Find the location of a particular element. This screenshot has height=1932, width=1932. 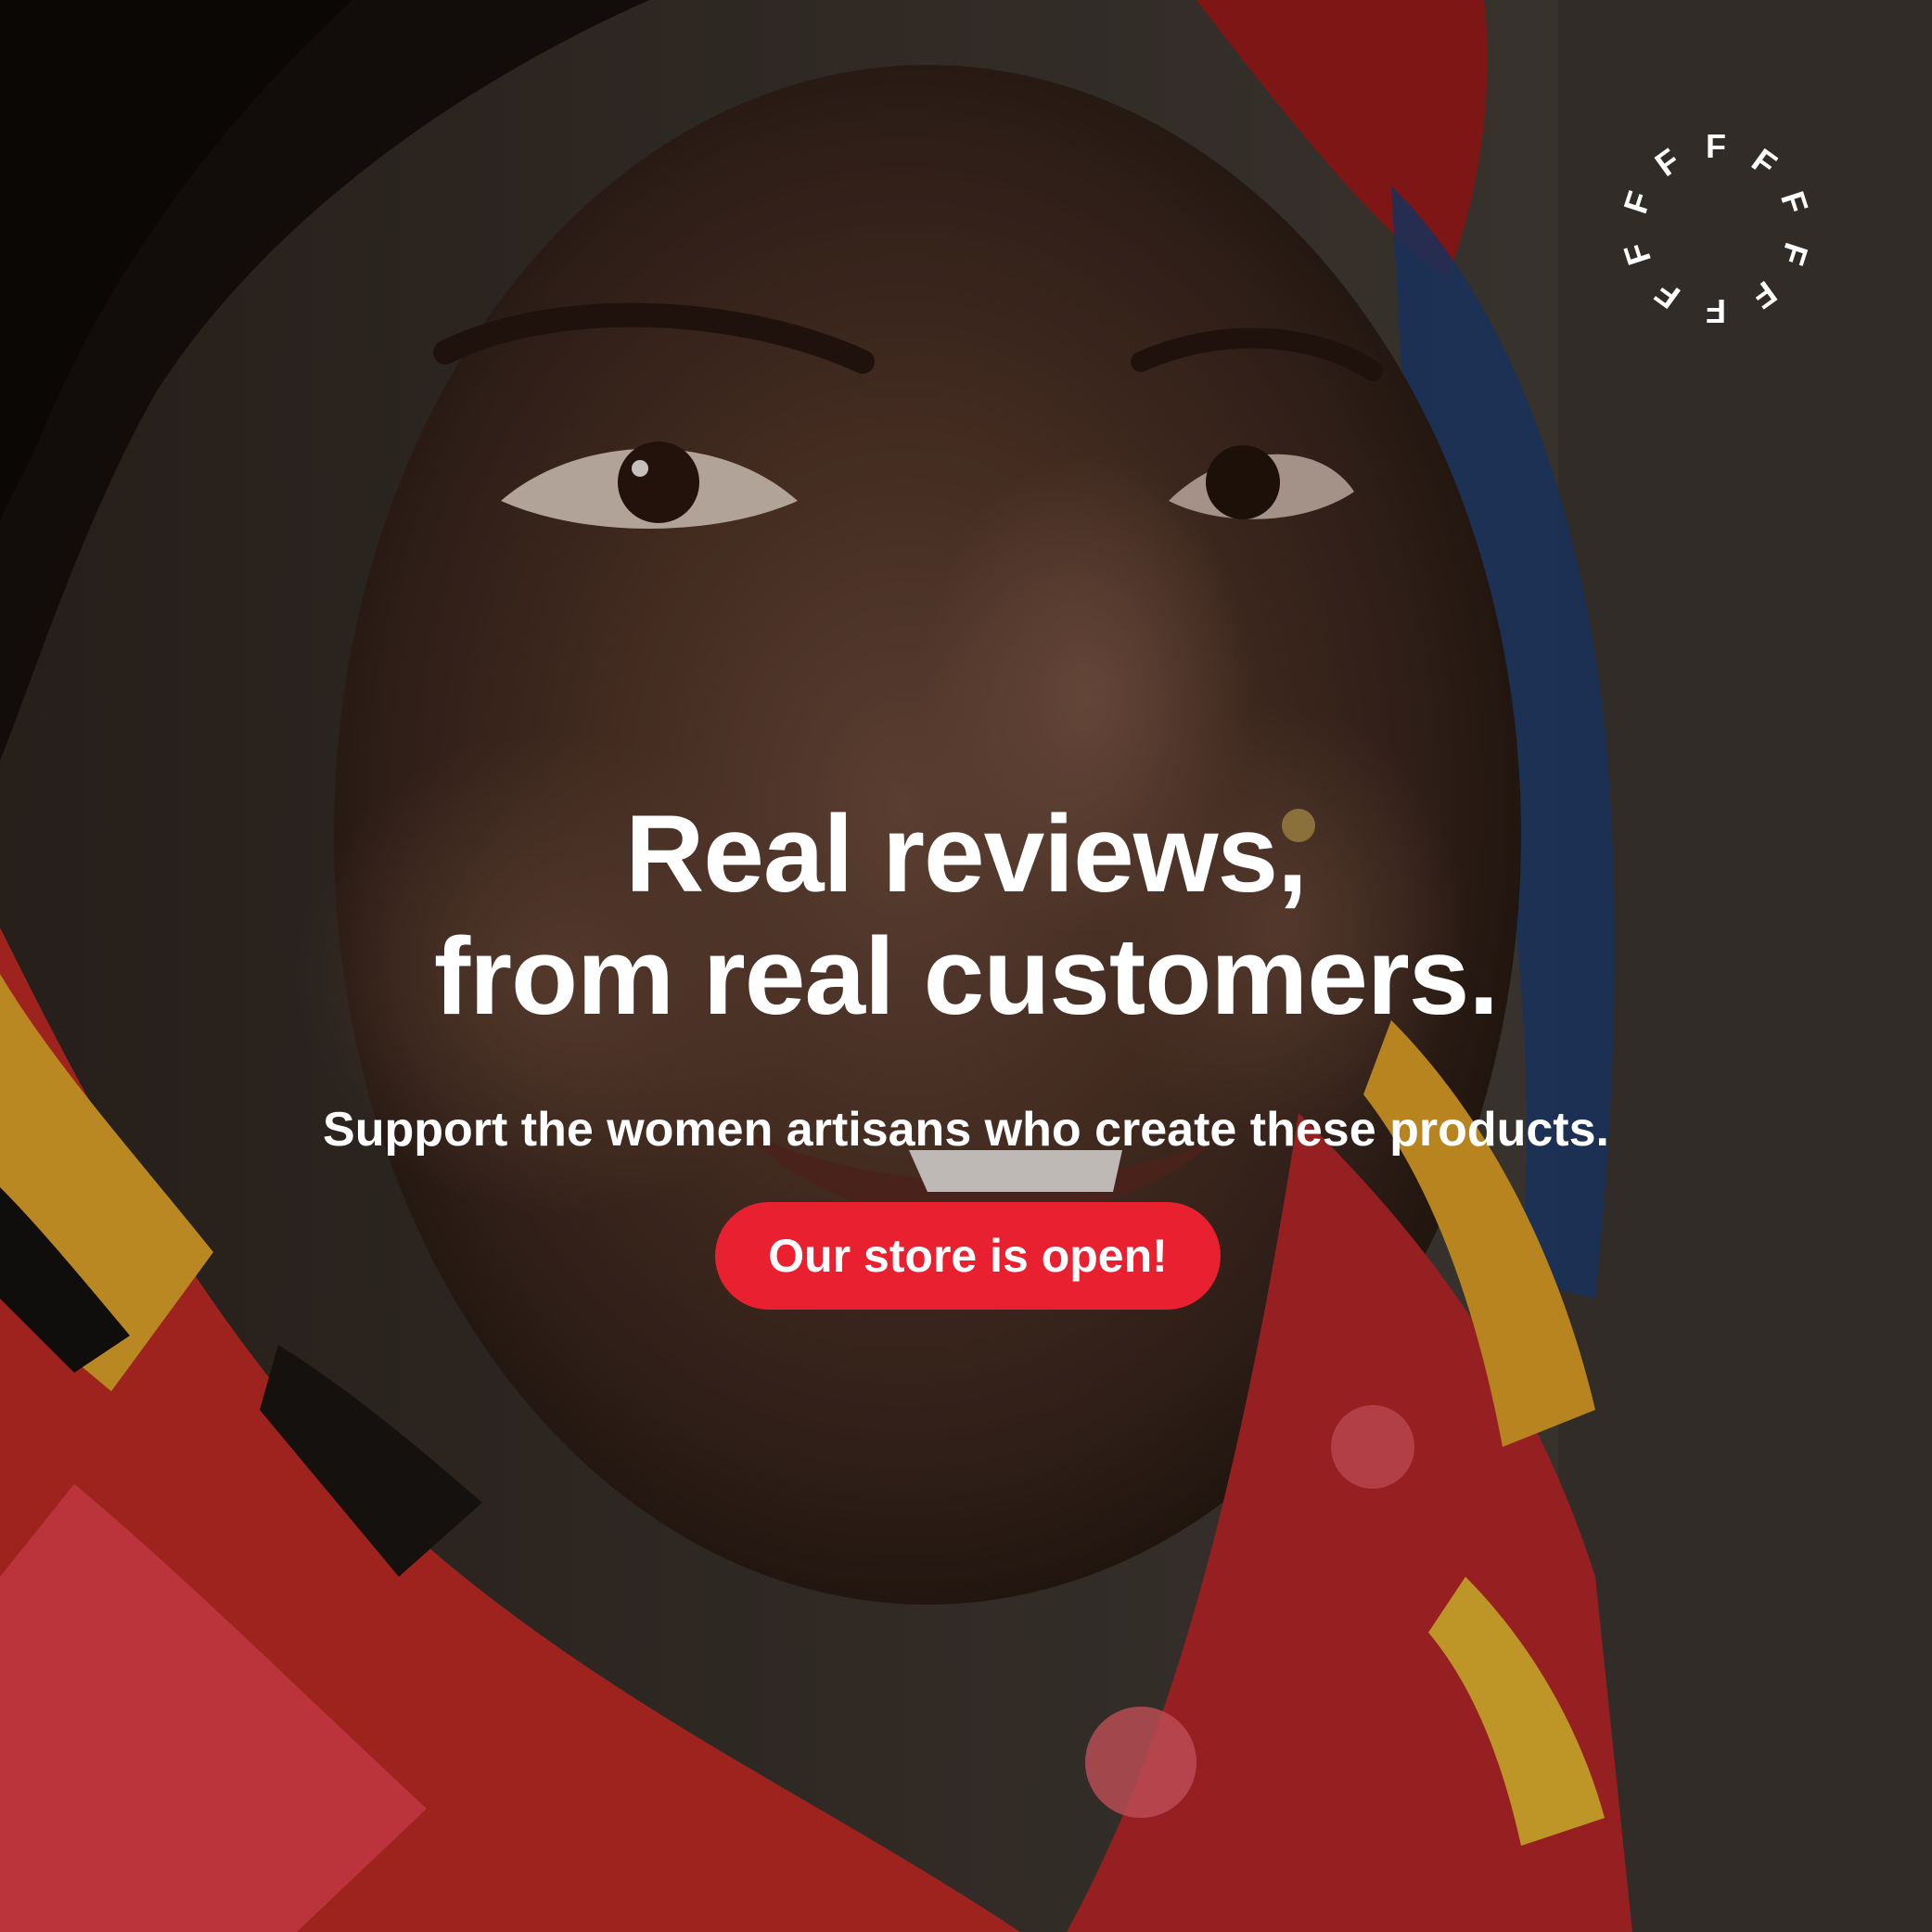

headline-line-1: Real reviews, is located at coordinates (966, 854).